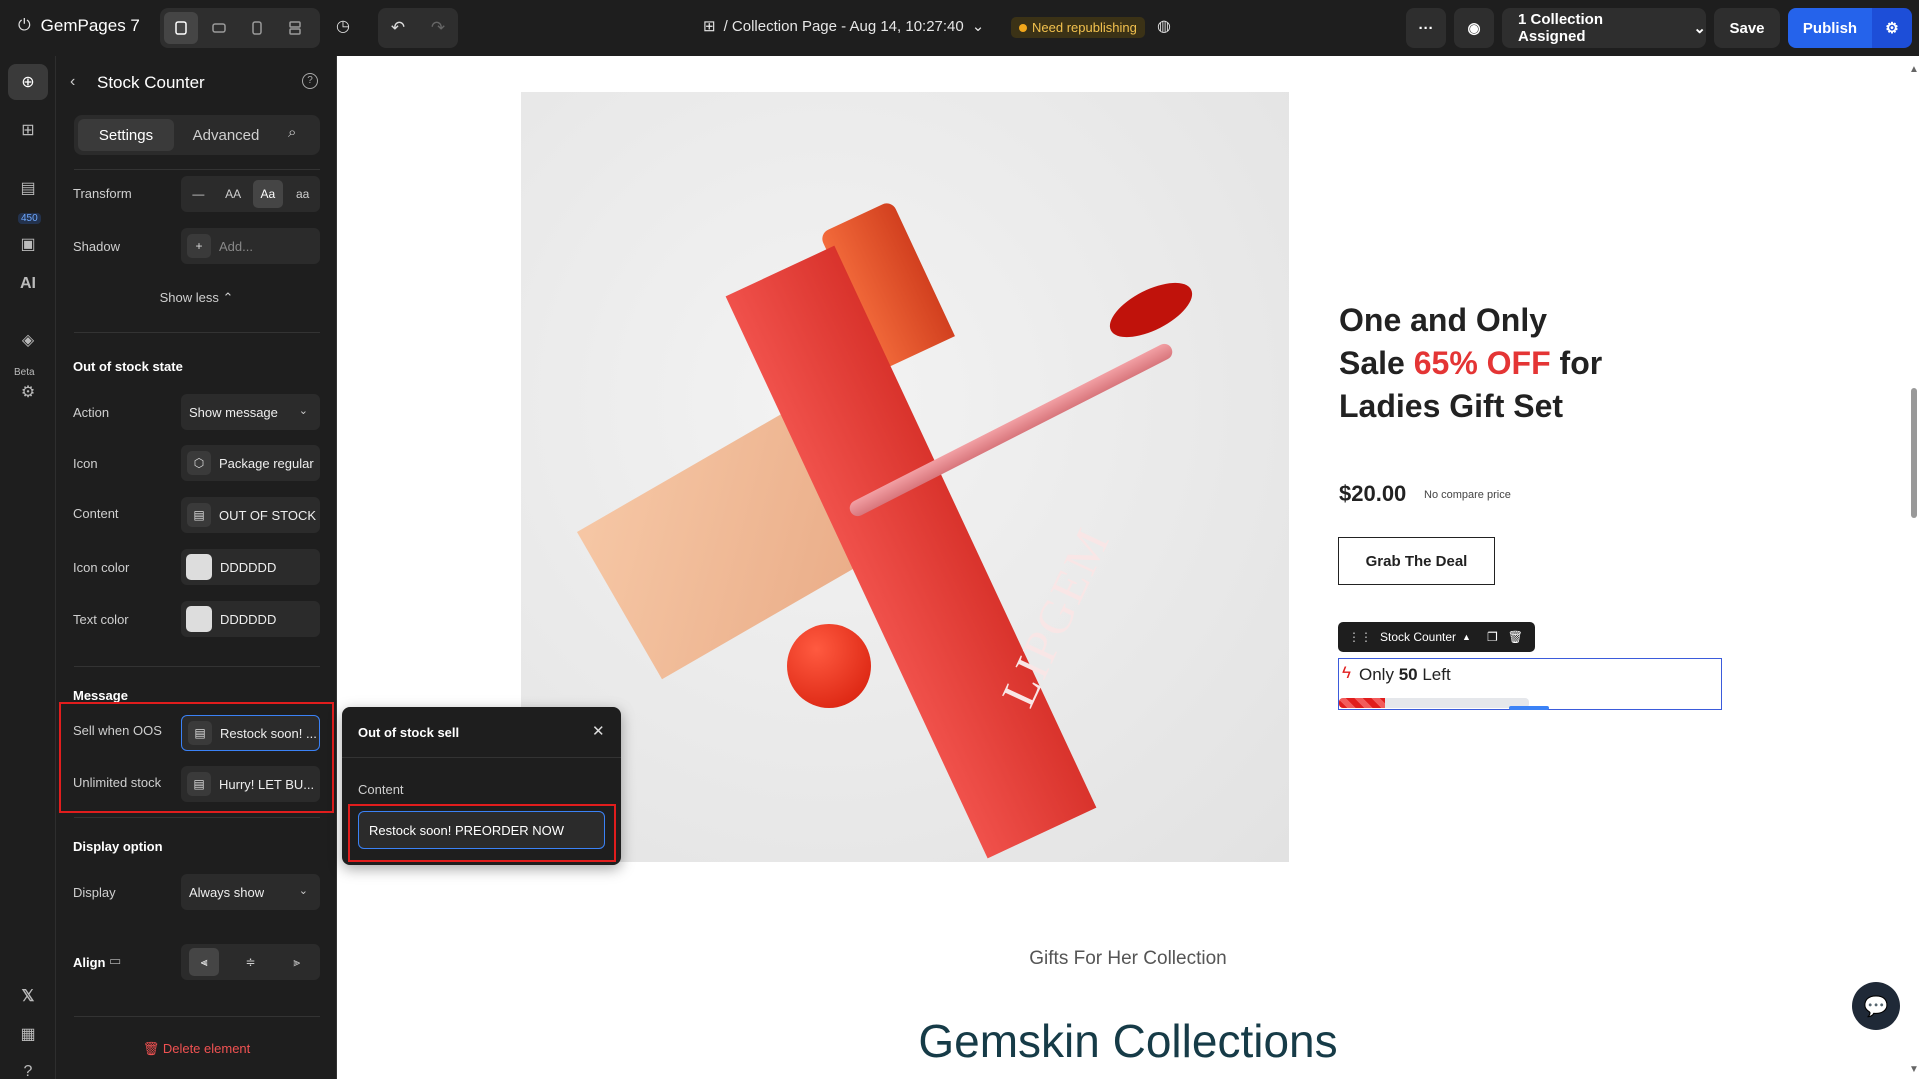 The height and width of the screenshot is (1079, 1919). I want to click on product-price: $20.00, so click(1372, 494).